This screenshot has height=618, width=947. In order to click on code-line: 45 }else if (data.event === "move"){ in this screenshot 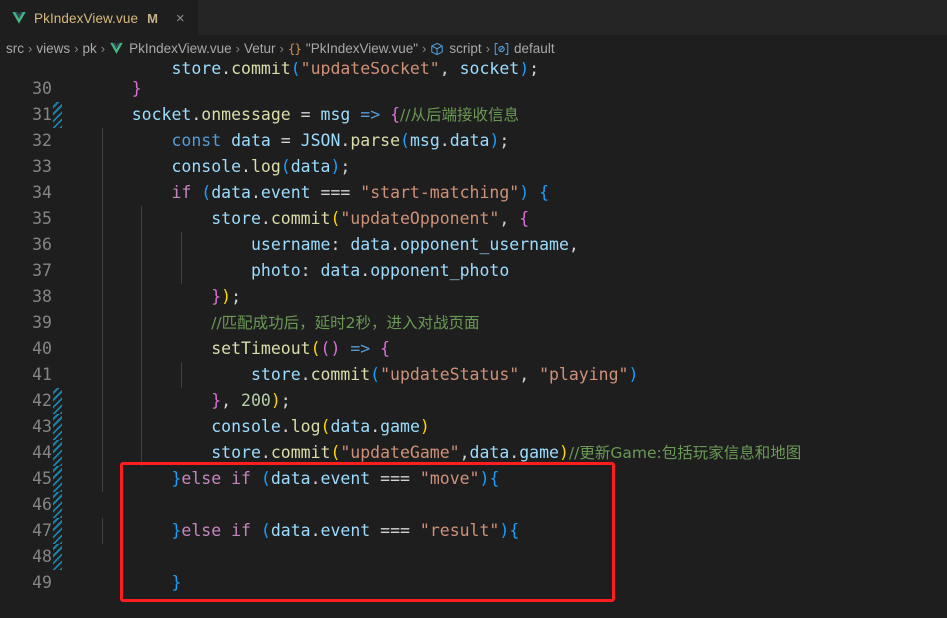, I will do `click(473, 479)`.